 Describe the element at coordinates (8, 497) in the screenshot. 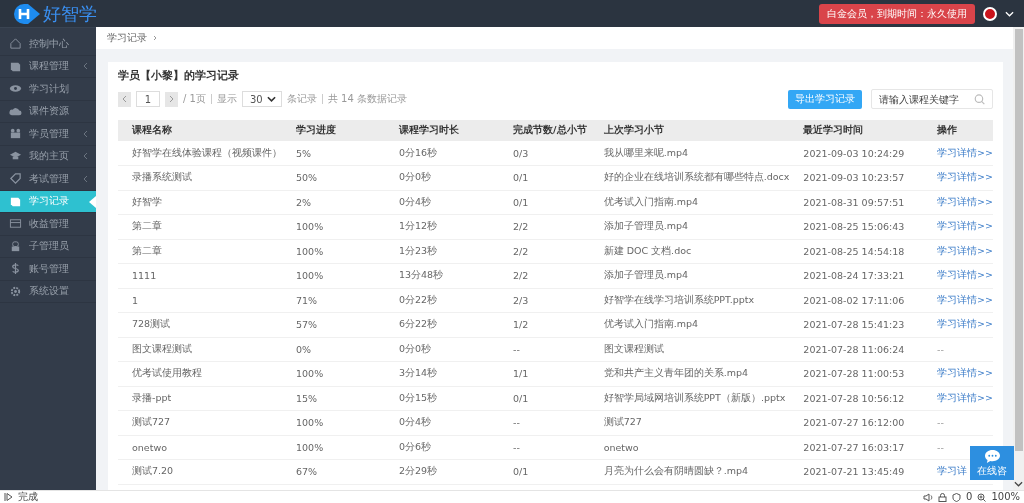

I see `play-icon` at that location.